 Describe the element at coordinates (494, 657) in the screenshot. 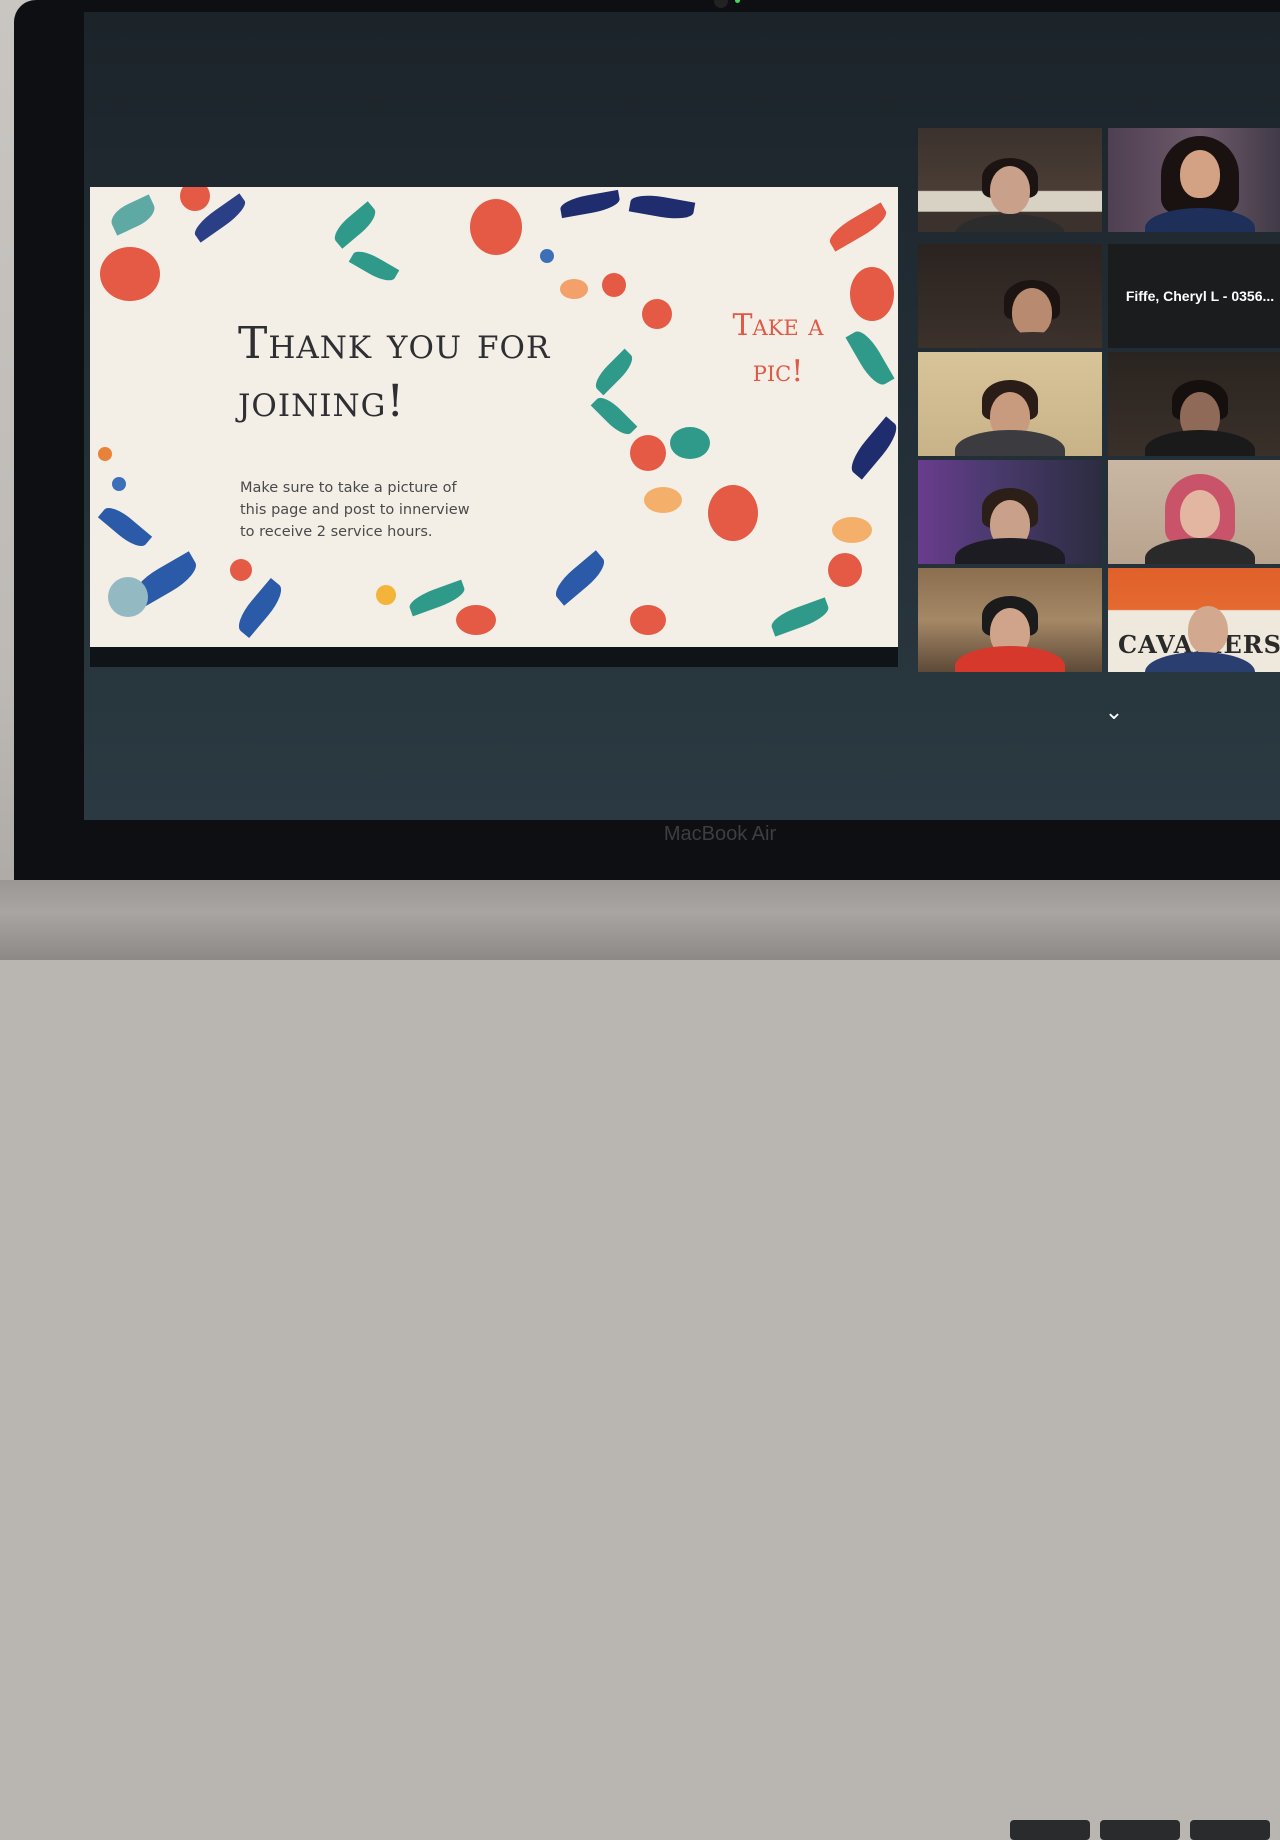

I see `shared-screen-bottom-bar` at that location.